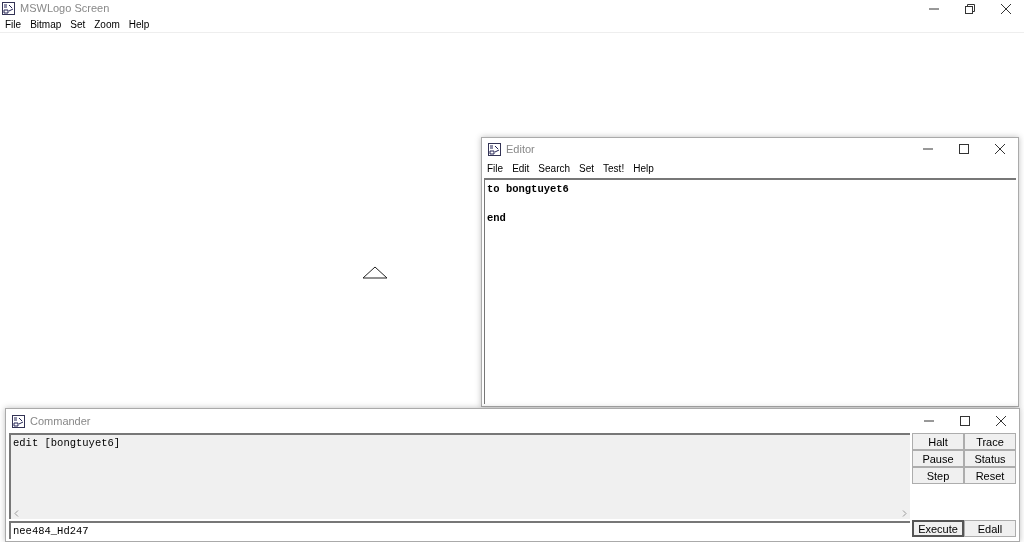 The width and height of the screenshot is (1024, 542). Describe the element at coordinates (990, 458) in the screenshot. I see `control-button: Status` at that location.